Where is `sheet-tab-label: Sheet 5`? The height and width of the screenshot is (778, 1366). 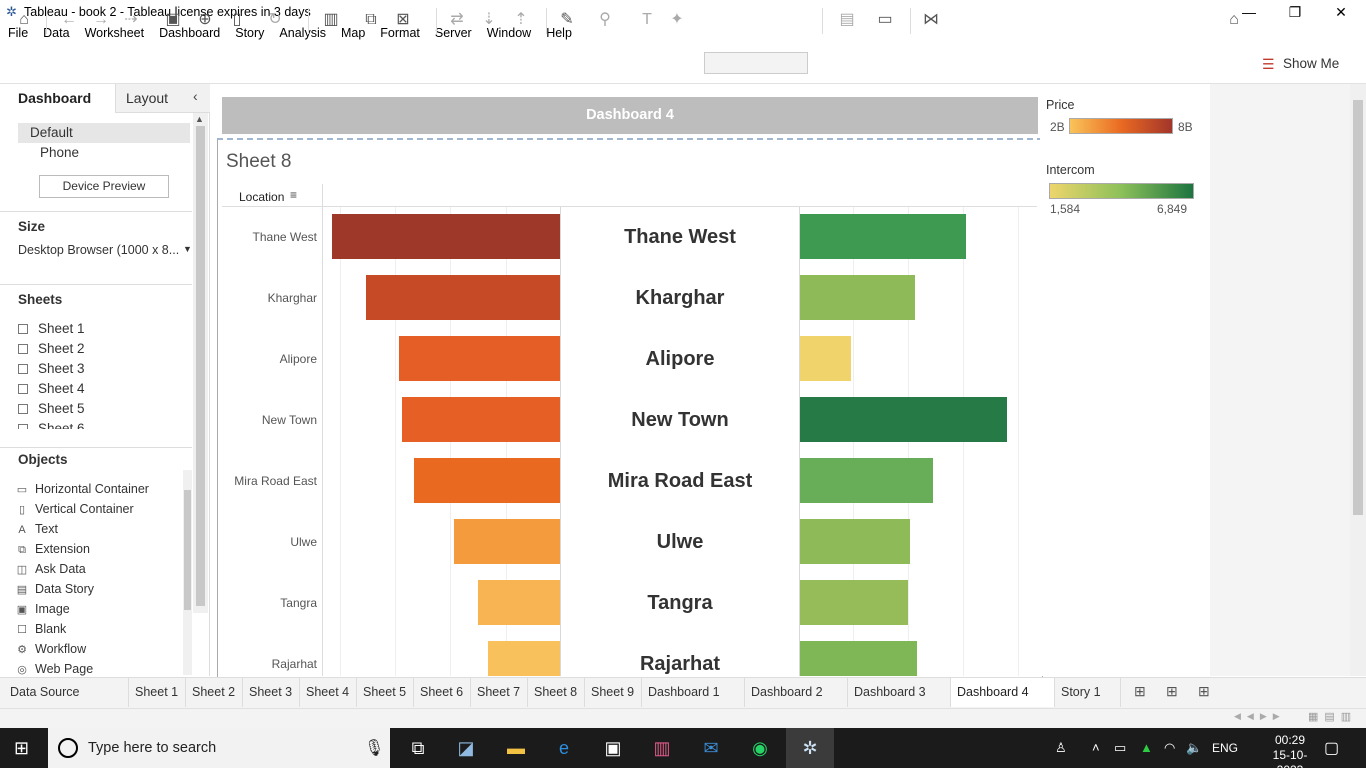
sheet-tab-label: Sheet 5 is located at coordinates (385, 692).